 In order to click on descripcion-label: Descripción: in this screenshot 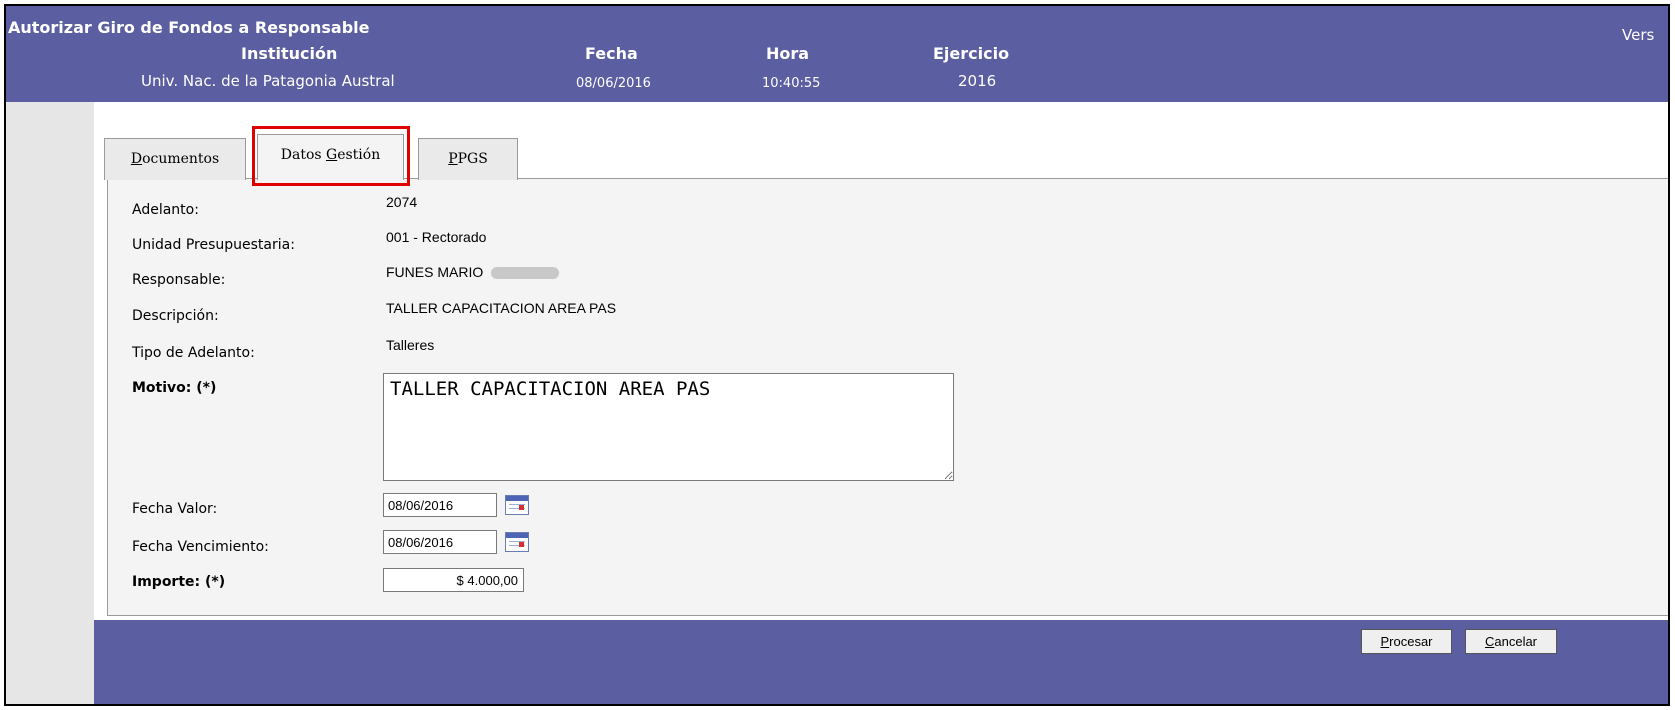, I will do `click(175, 316)`.